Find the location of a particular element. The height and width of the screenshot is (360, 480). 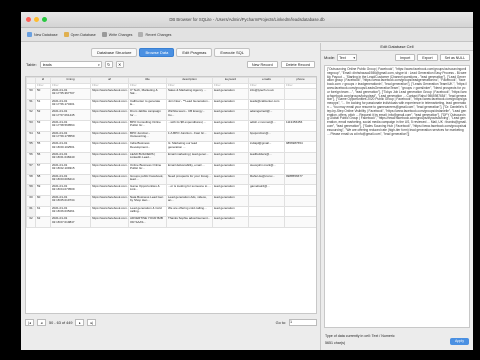

table-cell: 50 is located at coordinates (43, 94).